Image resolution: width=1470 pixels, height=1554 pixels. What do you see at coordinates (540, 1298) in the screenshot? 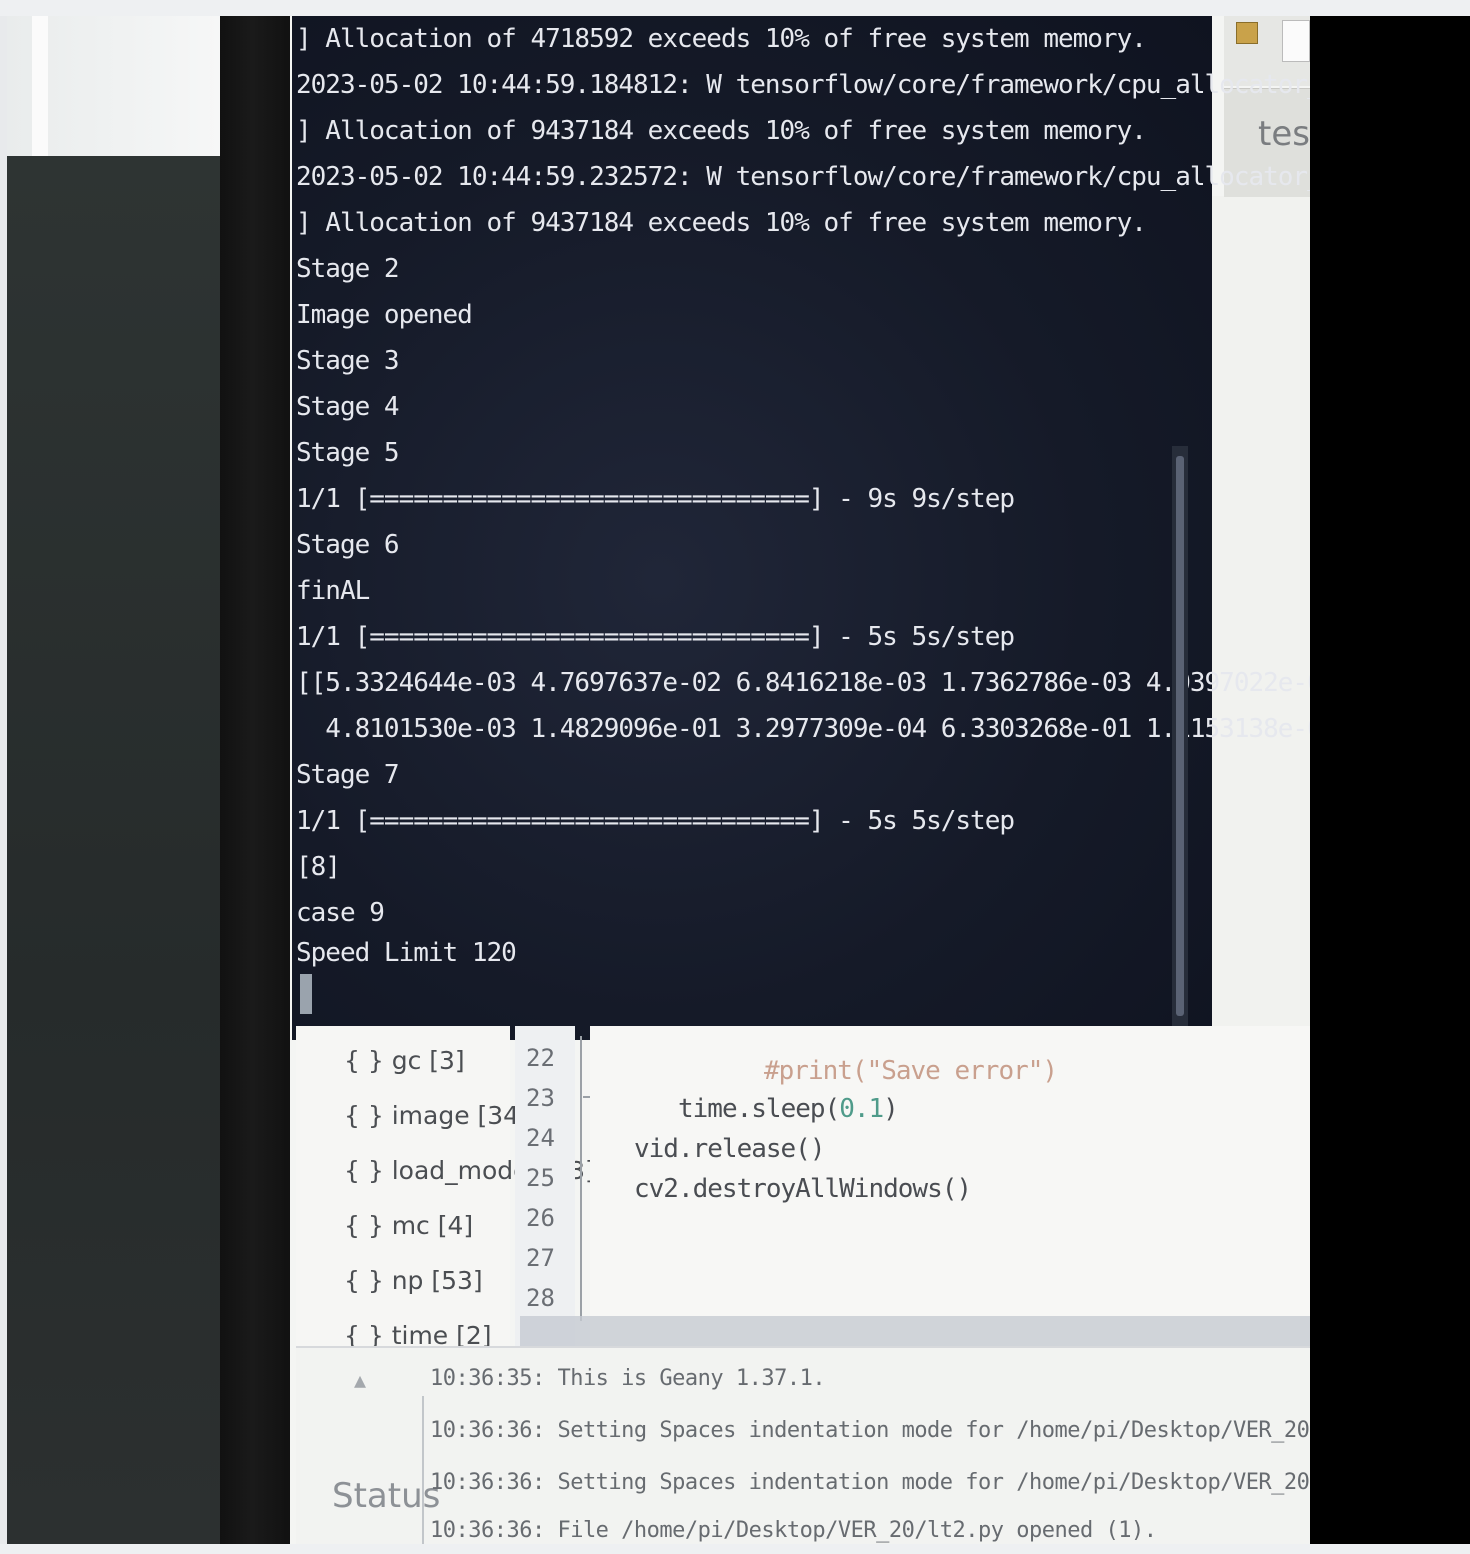
I see `line-number: 28` at bounding box center [540, 1298].